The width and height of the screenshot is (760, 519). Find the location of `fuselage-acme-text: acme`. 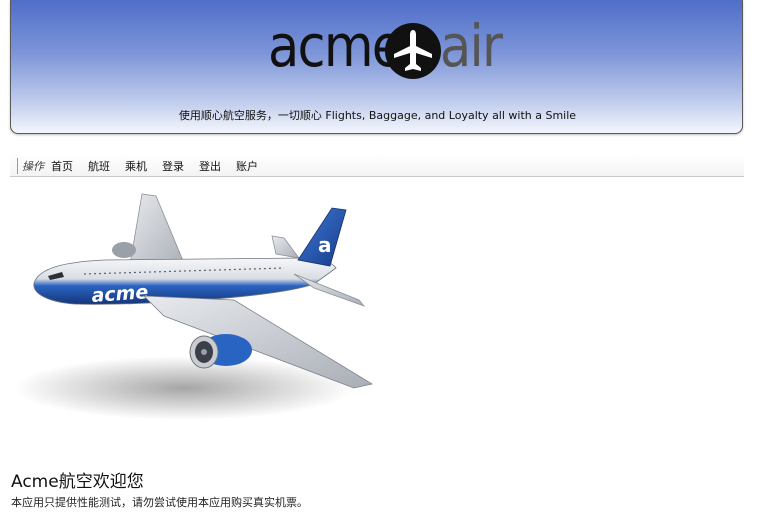

fuselage-acme-text: acme is located at coordinates (120, 294).